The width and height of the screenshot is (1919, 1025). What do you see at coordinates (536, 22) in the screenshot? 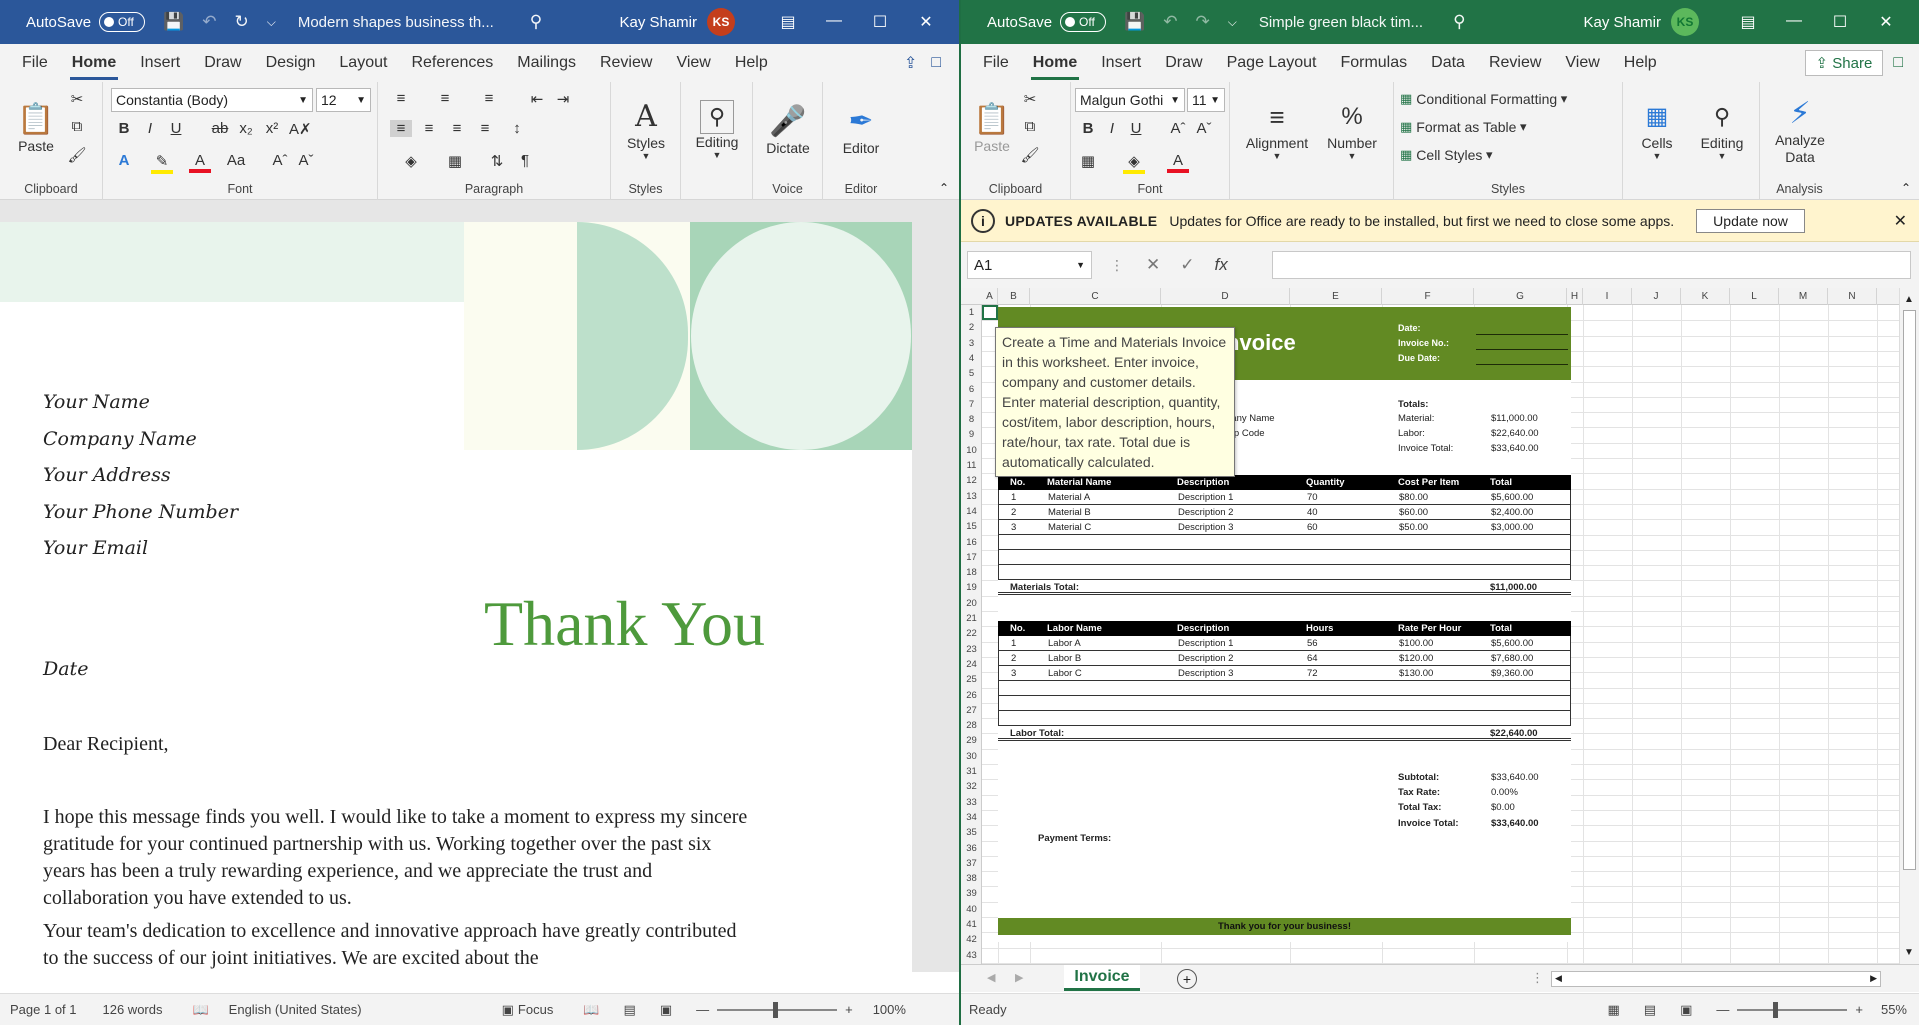
I see `search-icon: ⚲` at bounding box center [536, 22].